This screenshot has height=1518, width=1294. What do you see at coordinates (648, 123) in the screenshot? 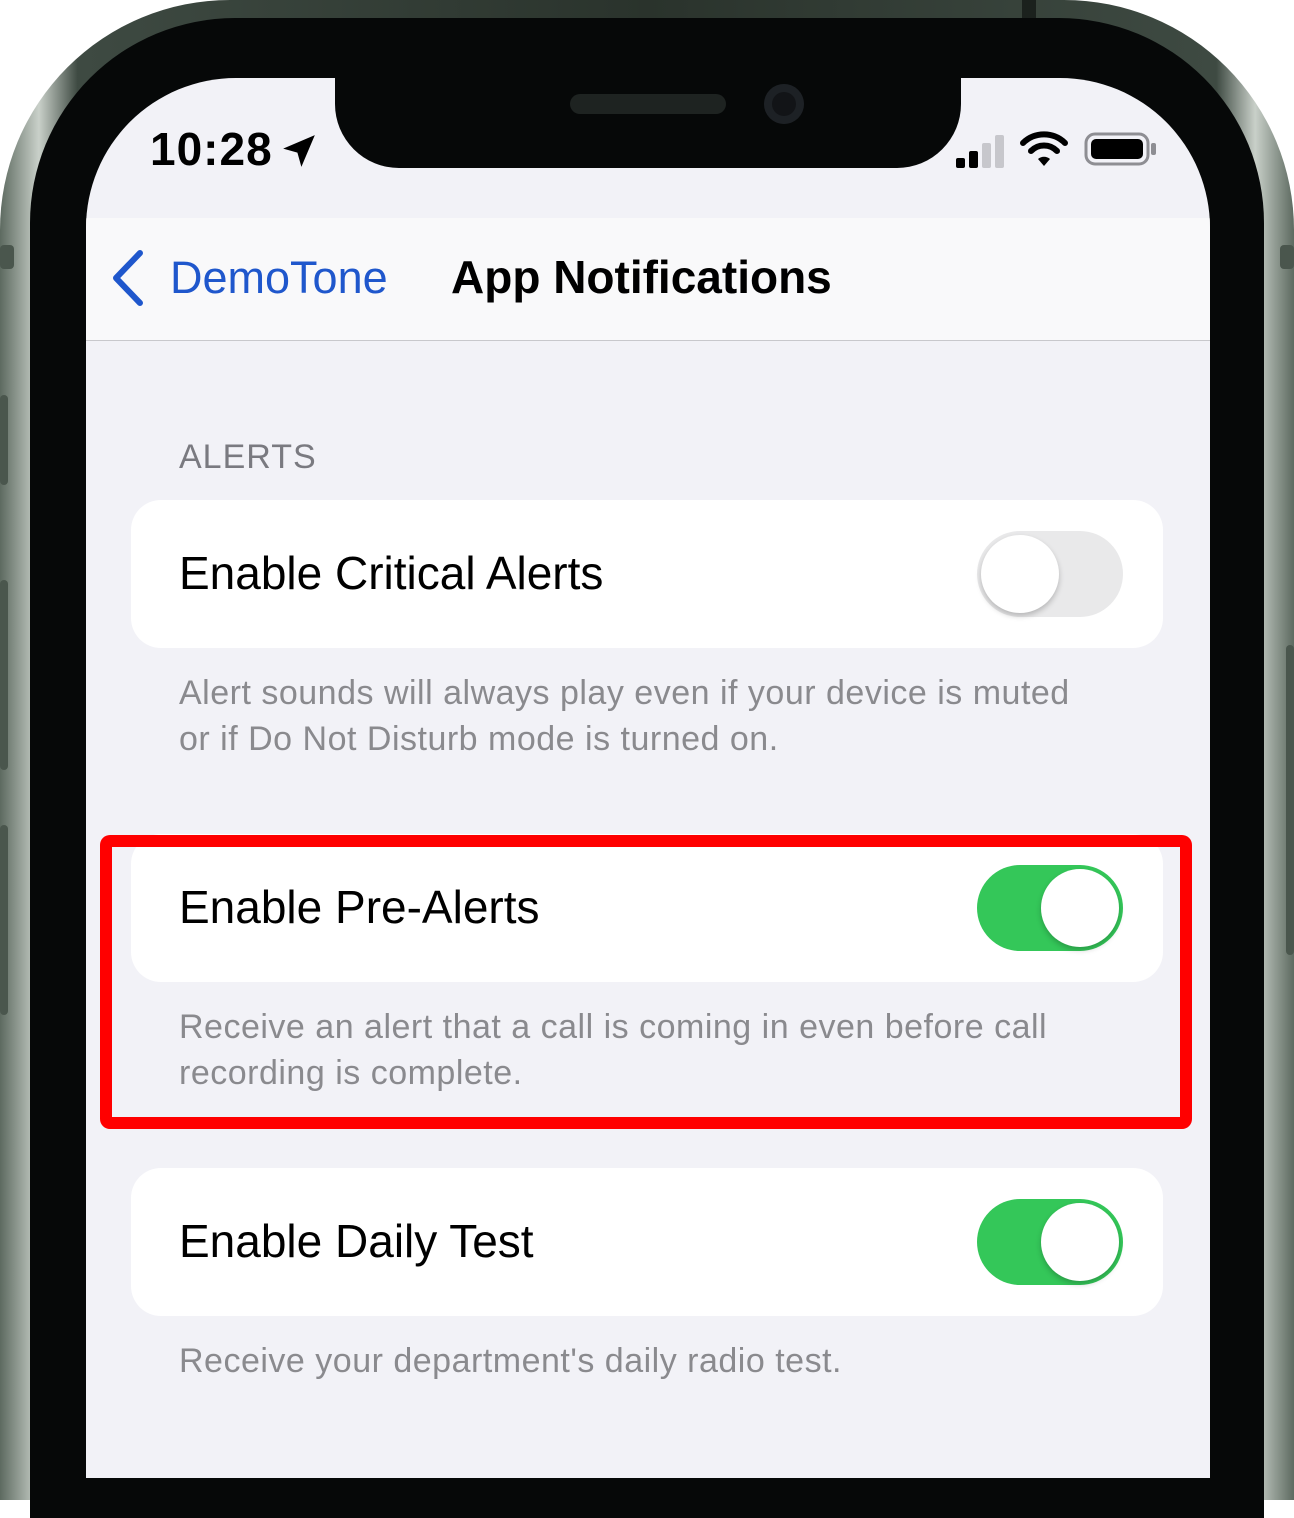
I see `notch` at bounding box center [648, 123].